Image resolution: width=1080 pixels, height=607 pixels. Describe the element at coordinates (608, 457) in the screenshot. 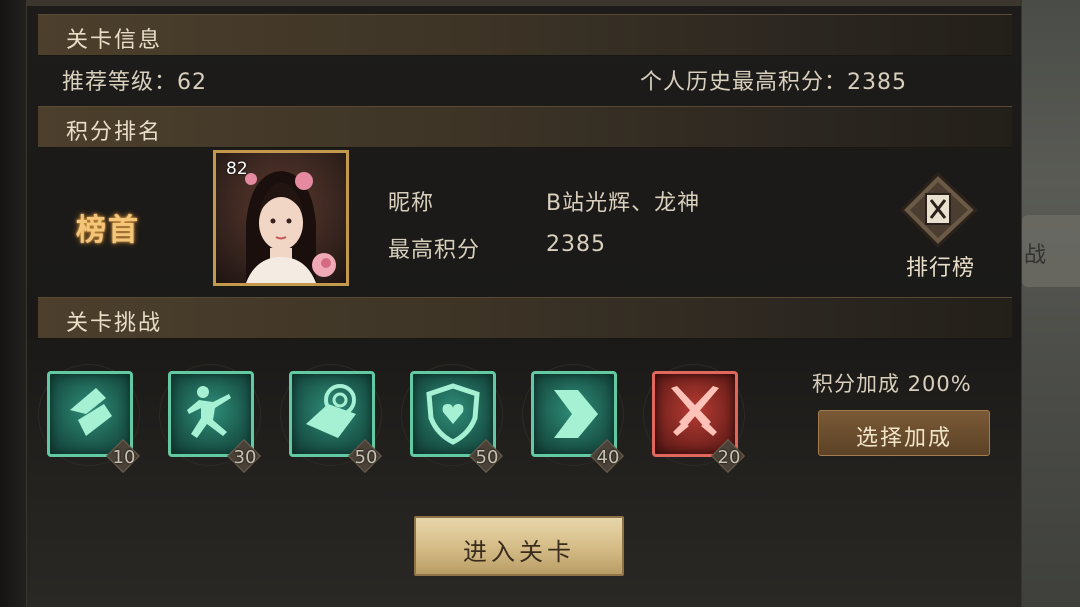

I see `skill-cost: 40` at that location.